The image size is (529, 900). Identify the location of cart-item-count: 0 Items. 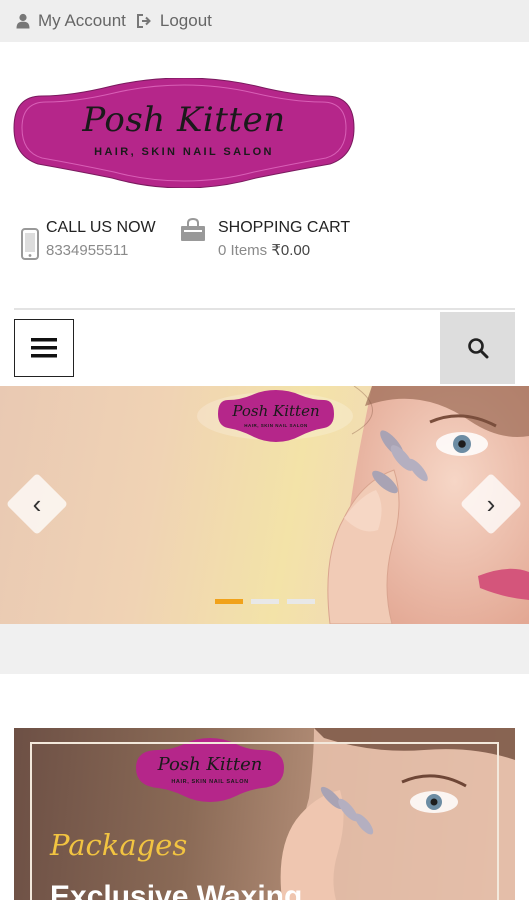
(243, 250).